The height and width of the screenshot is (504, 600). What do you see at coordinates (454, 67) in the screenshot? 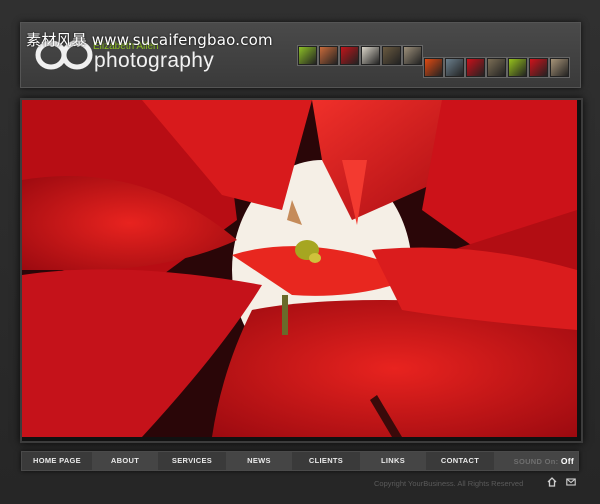
I see `thumbnail-water` at bounding box center [454, 67].